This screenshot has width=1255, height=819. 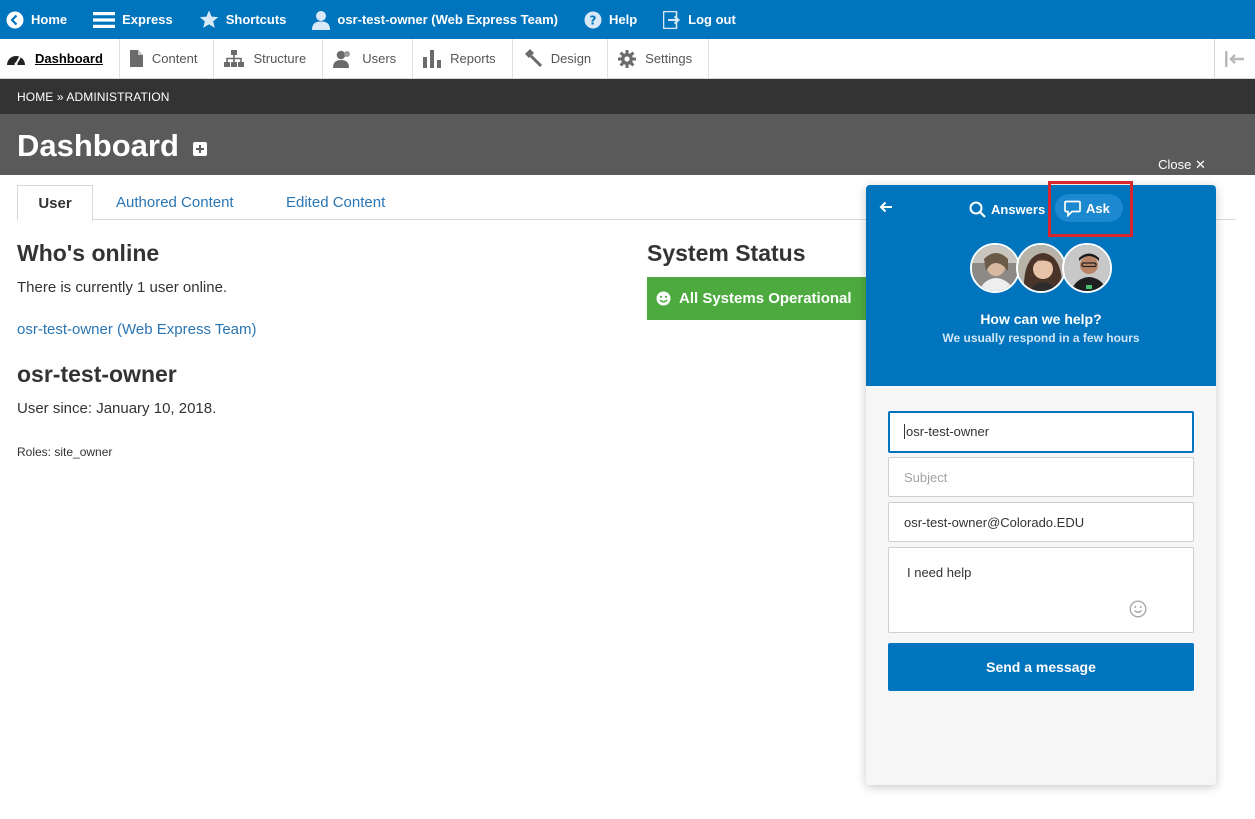 I want to click on toolbar-shortcuts-label: Shortcuts, so click(x=256, y=19).